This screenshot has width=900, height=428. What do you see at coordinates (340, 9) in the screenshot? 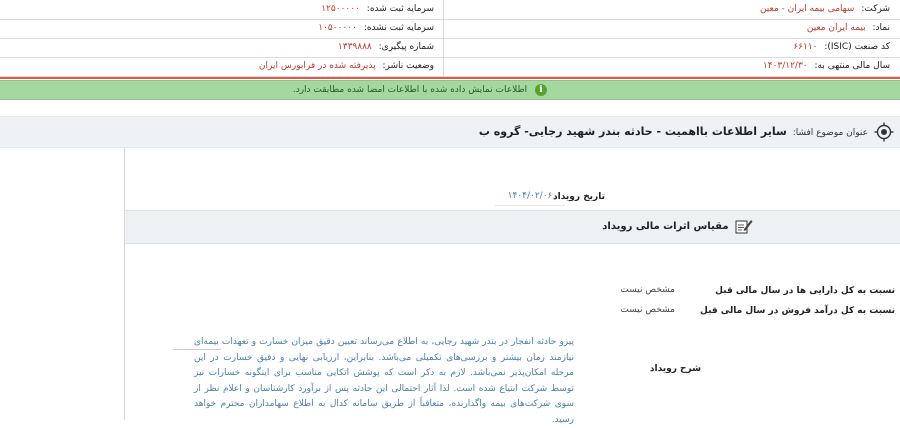
I see `registered-capital-value: ۱۲۵۰۰۰۰۰` at bounding box center [340, 9].